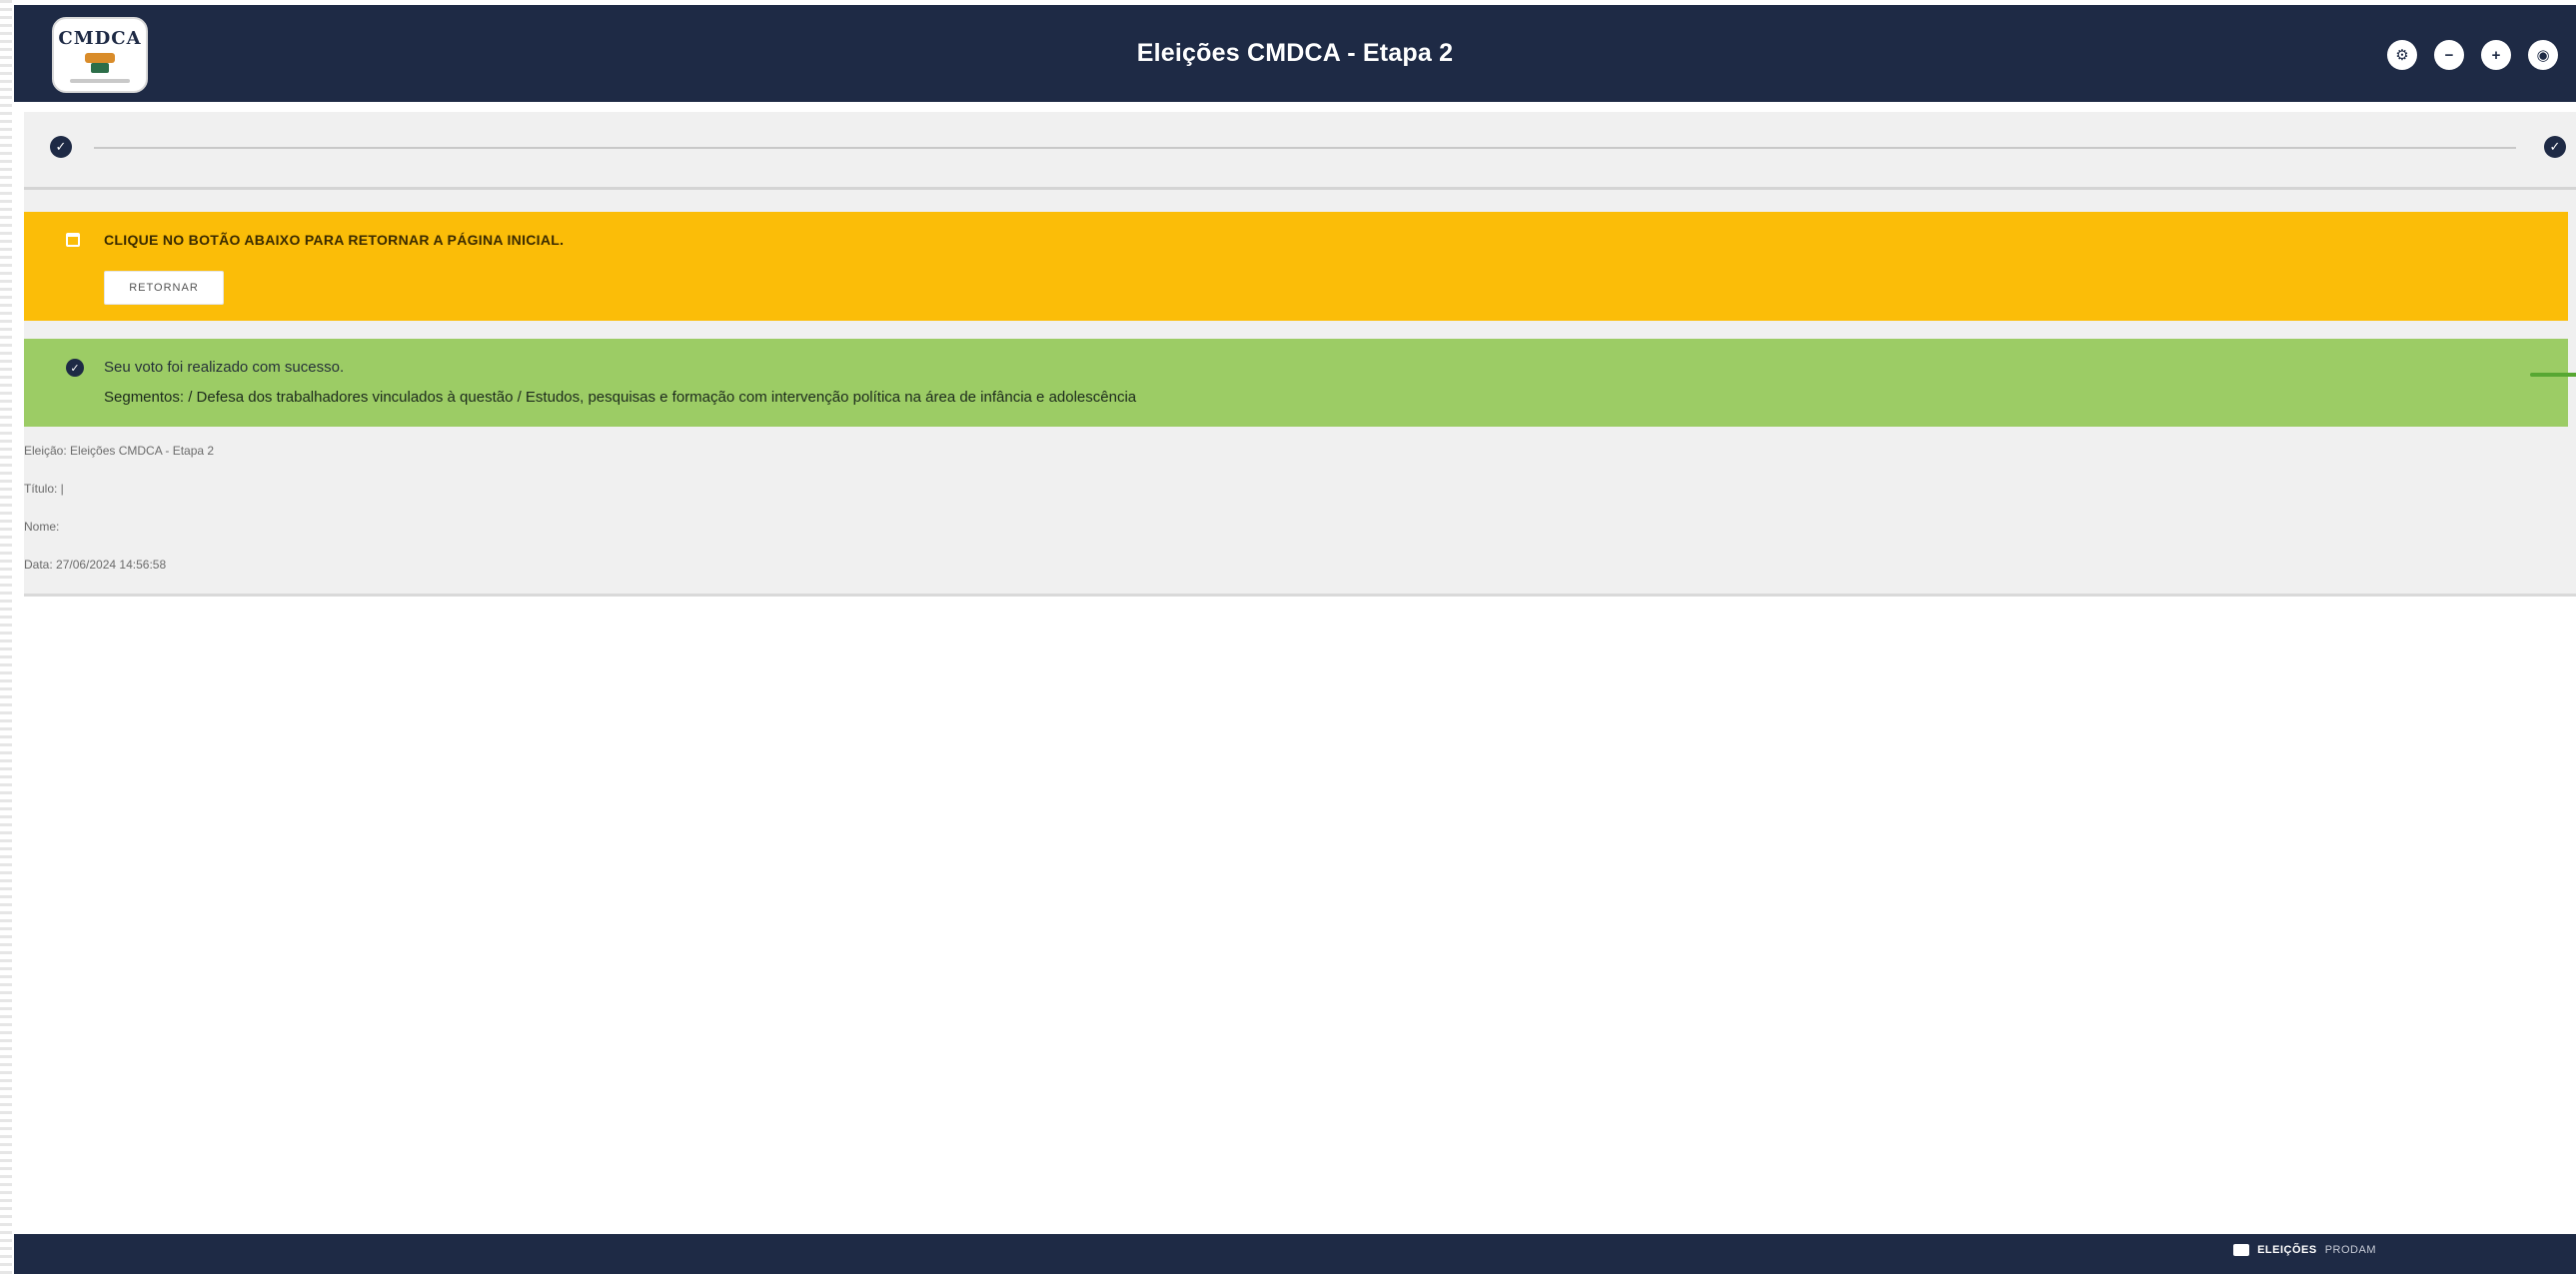 Image resolution: width=2576 pixels, height=1274 pixels. What do you see at coordinates (1305, 148) in the screenshot?
I see `stepper-track` at bounding box center [1305, 148].